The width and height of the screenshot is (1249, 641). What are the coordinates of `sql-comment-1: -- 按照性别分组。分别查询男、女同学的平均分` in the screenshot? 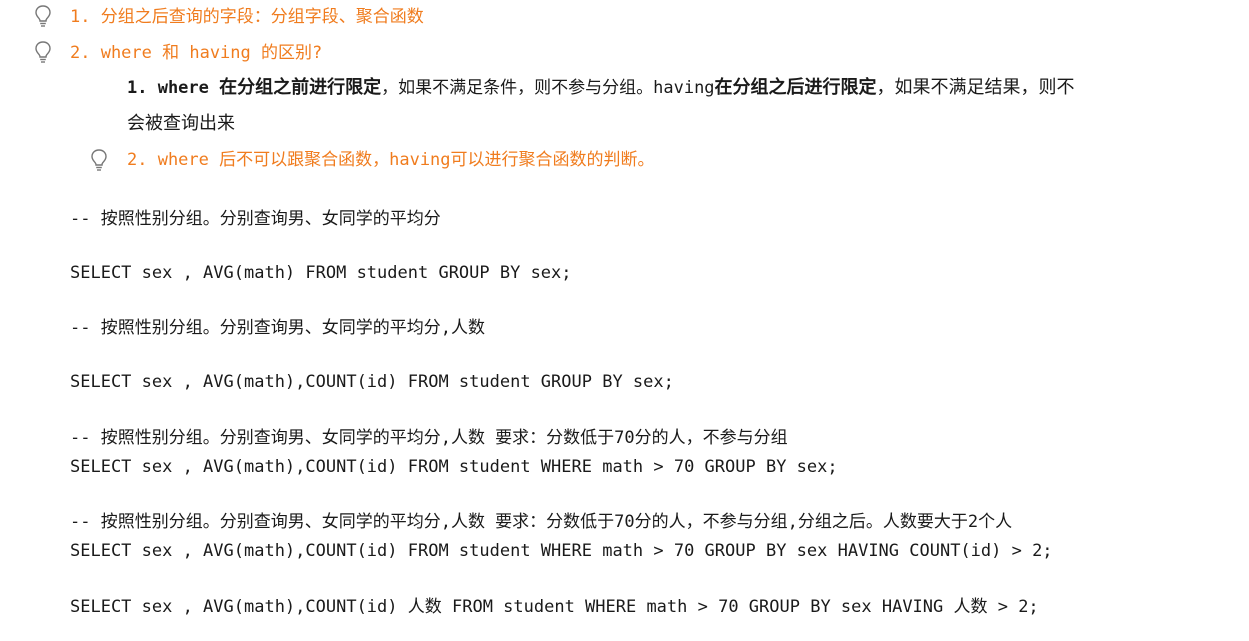 It's located at (255, 219).